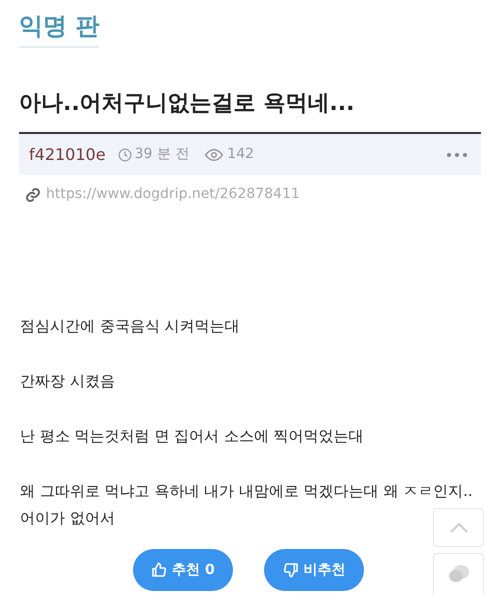 The height and width of the screenshot is (595, 500). Describe the element at coordinates (67, 518) in the screenshot. I see `body-text: 어이가 없어서` at that location.